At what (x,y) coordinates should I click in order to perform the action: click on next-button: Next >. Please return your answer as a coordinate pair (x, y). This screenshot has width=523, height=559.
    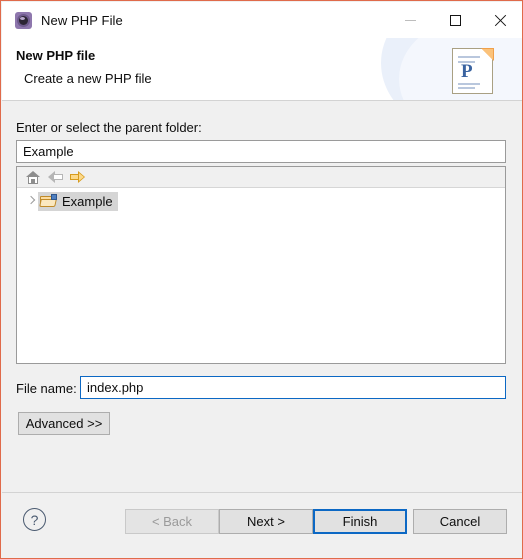
    Looking at the image, I should click on (266, 521).